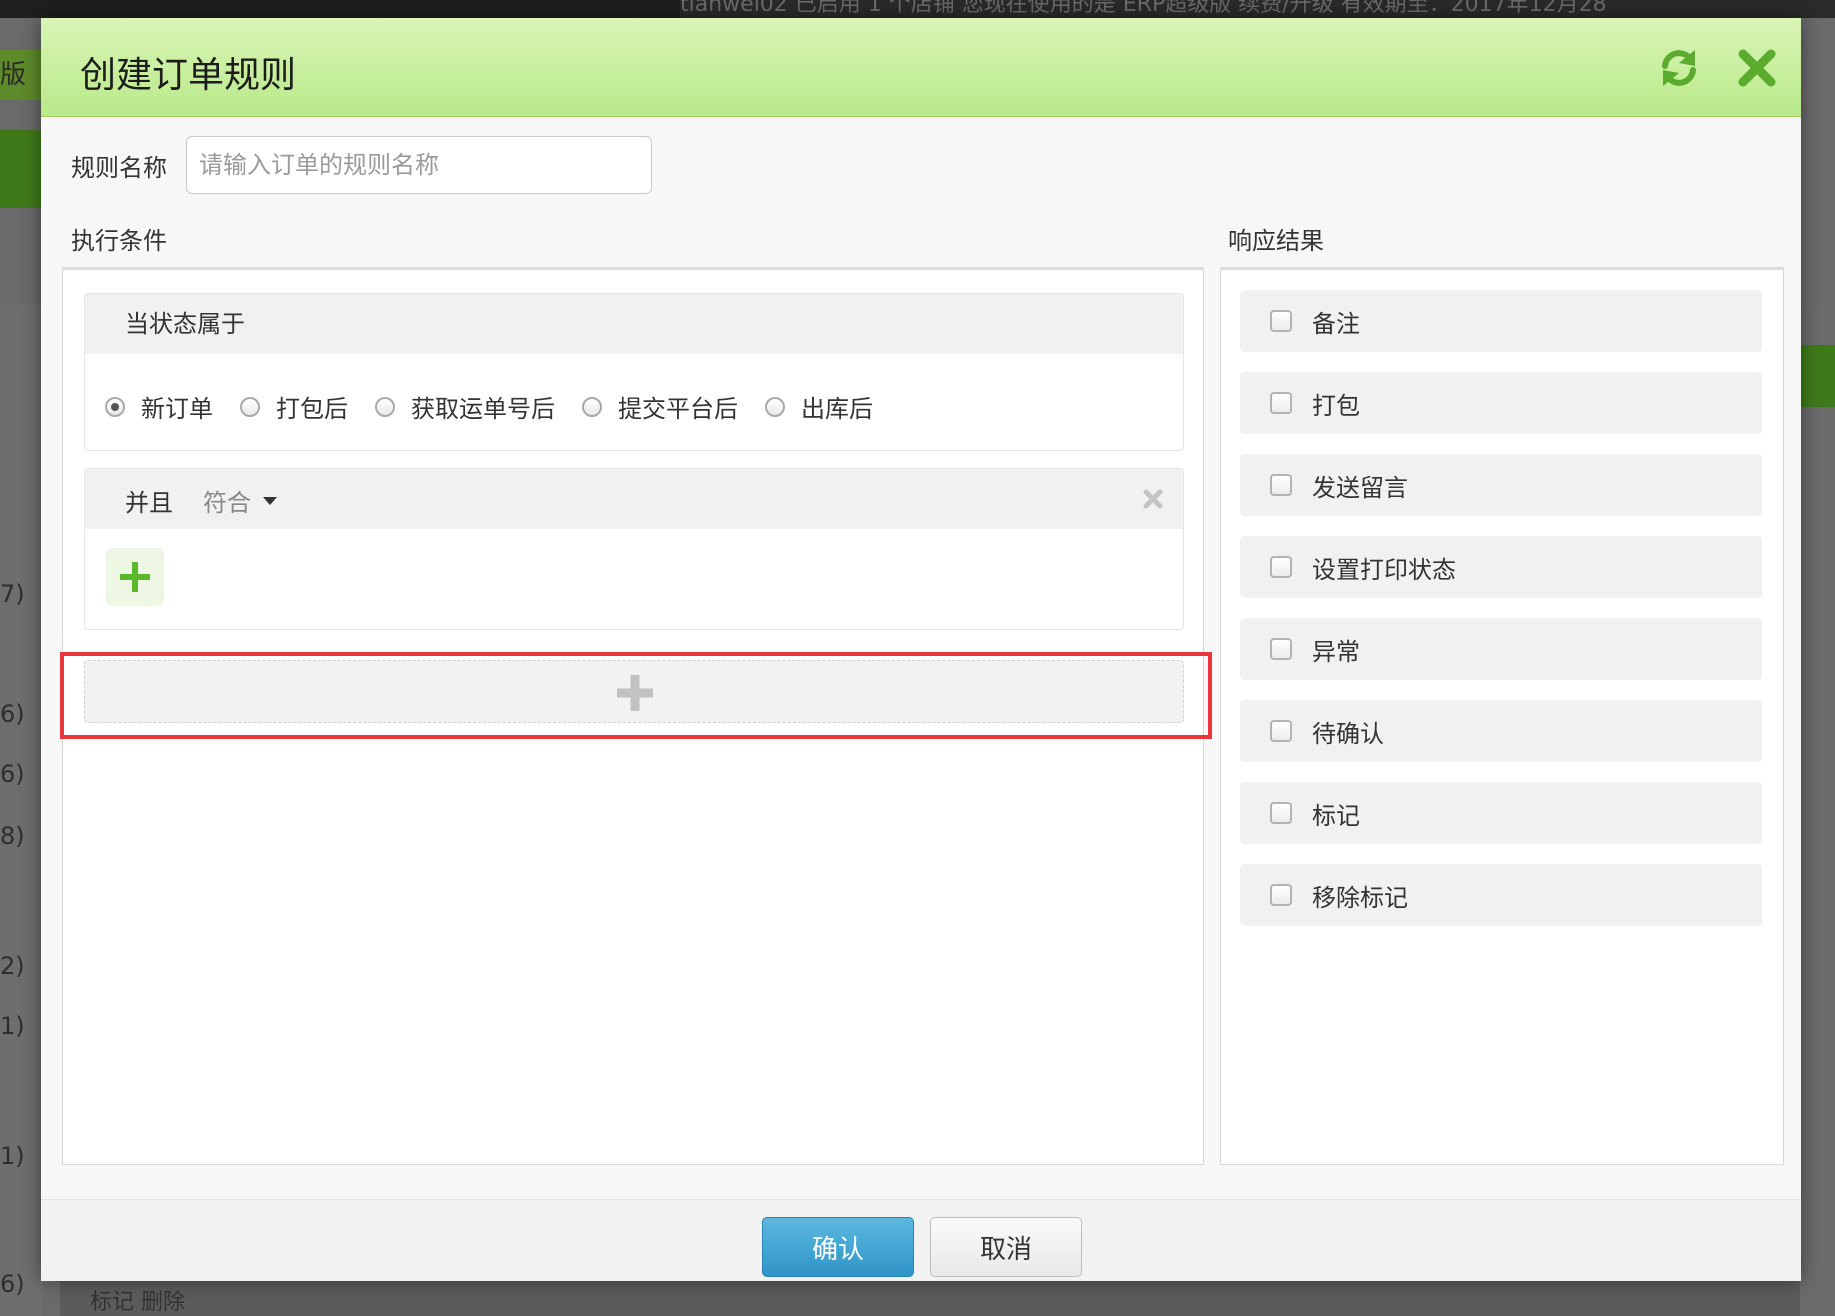 The height and width of the screenshot is (1316, 1835). What do you see at coordinates (930, 1296) in the screenshot?
I see `bg-bottom-toolbar` at bounding box center [930, 1296].